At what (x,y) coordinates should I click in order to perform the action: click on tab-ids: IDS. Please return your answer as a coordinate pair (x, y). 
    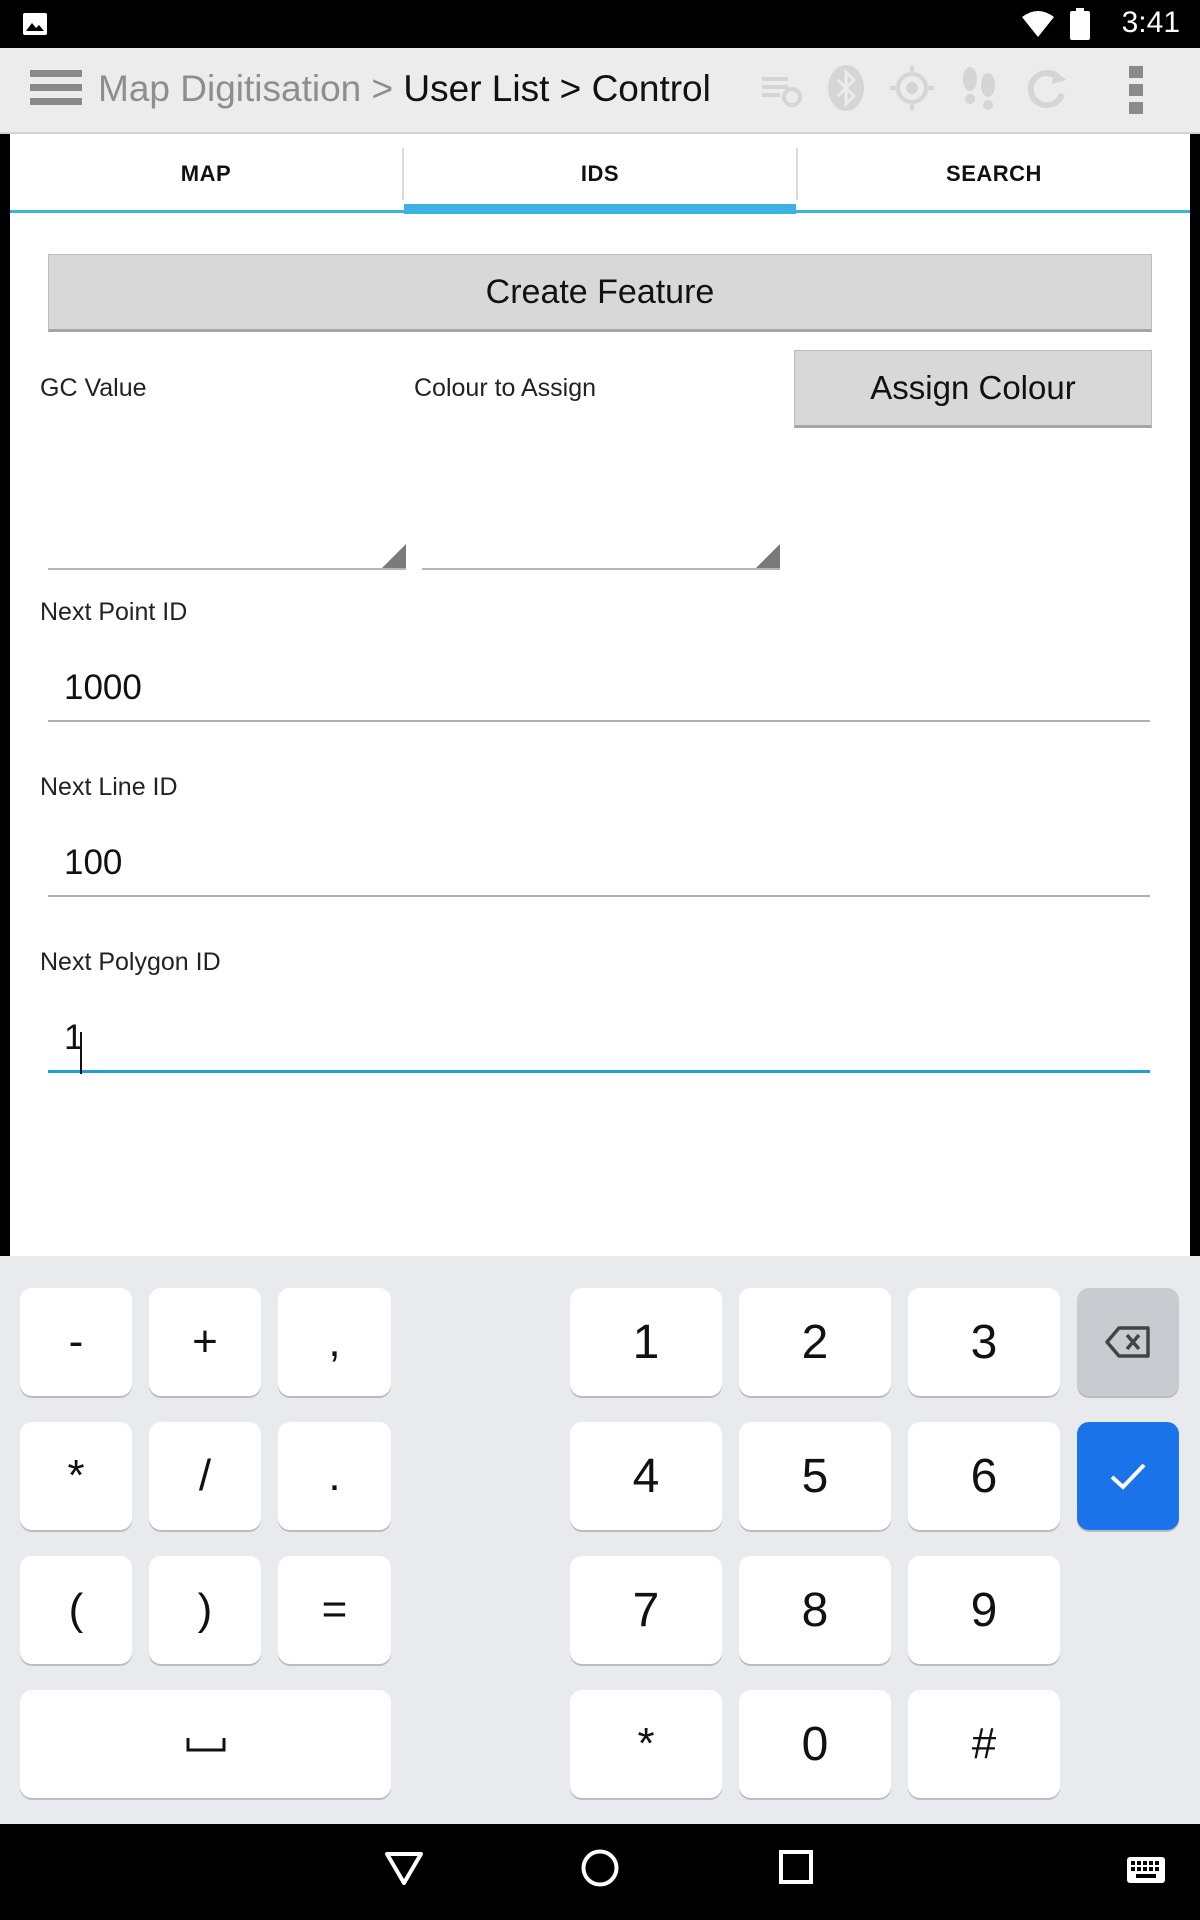
    Looking at the image, I should click on (600, 174).